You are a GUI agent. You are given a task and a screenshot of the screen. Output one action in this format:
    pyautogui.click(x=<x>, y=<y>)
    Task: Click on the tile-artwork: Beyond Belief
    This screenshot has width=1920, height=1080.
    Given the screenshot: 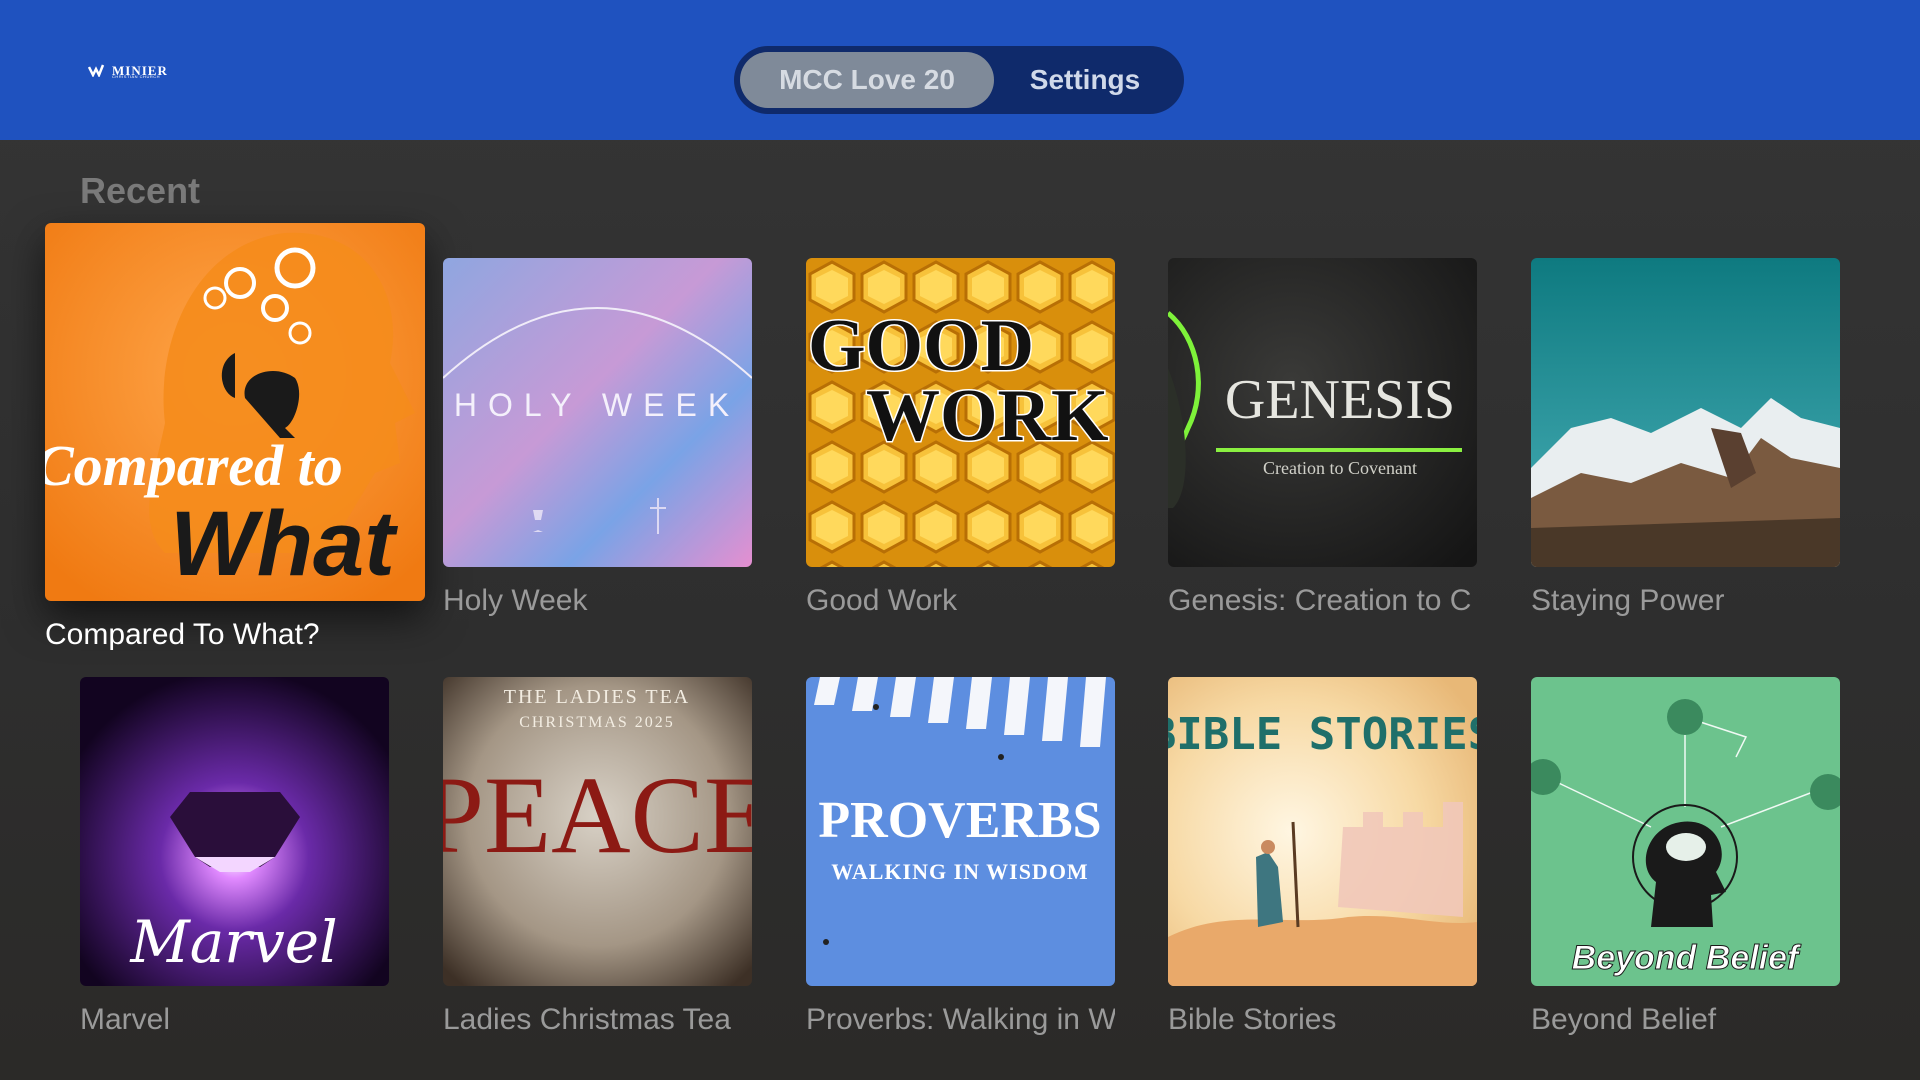 What is the action you would take?
    pyautogui.click(x=1685, y=831)
    